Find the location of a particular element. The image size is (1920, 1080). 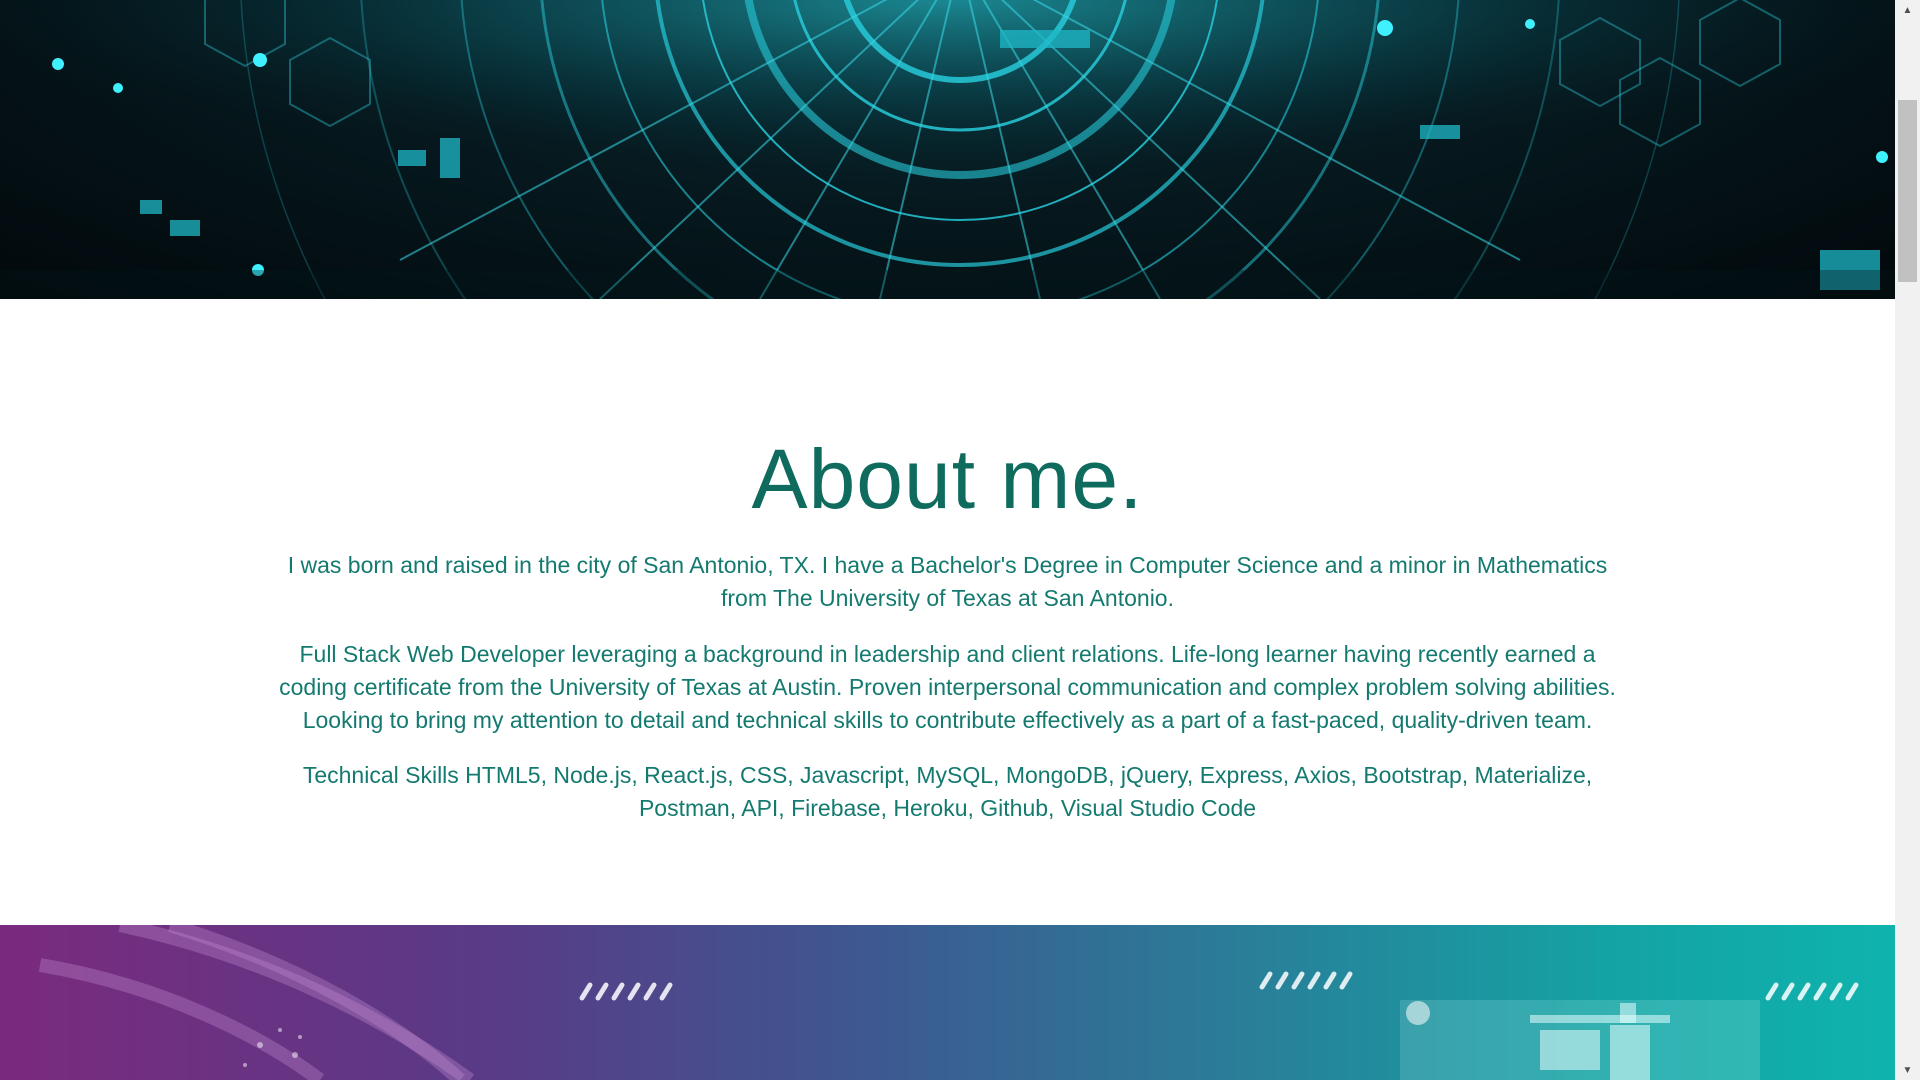

vertical-scrollbar: ▲ ▼ is located at coordinates (1907, 540).